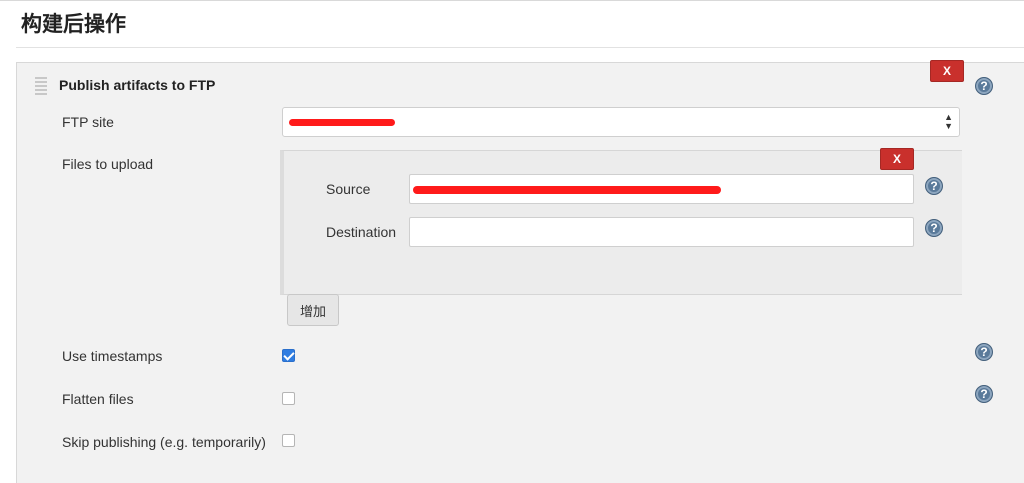 The image size is (1024, 483). Describe the element at coordinates (137, 85) in the screenshot. I see `panel-title: Publish artifacts to FTP` at that location.